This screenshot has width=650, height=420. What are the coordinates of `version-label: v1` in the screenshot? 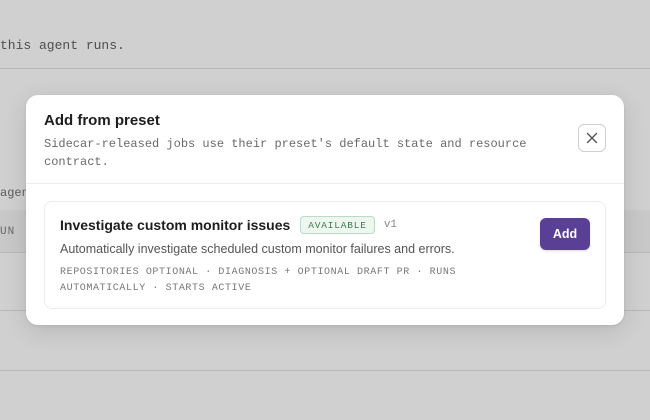 It's located at (390, 225).